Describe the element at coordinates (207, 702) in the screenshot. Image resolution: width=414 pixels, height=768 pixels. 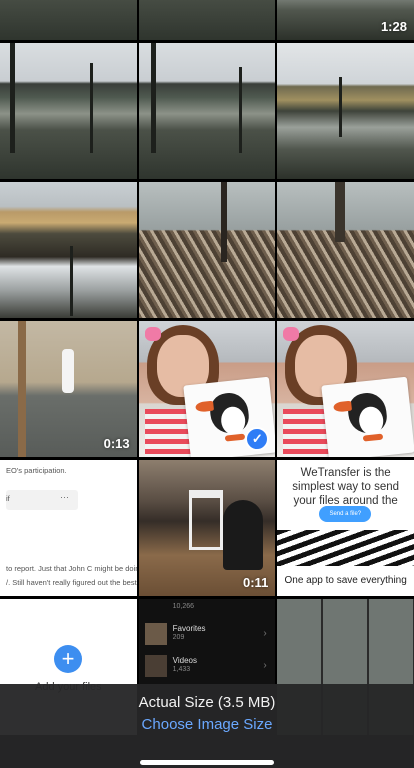
I see `image-size-label: Actual Size (3.5 MB)` at that location.